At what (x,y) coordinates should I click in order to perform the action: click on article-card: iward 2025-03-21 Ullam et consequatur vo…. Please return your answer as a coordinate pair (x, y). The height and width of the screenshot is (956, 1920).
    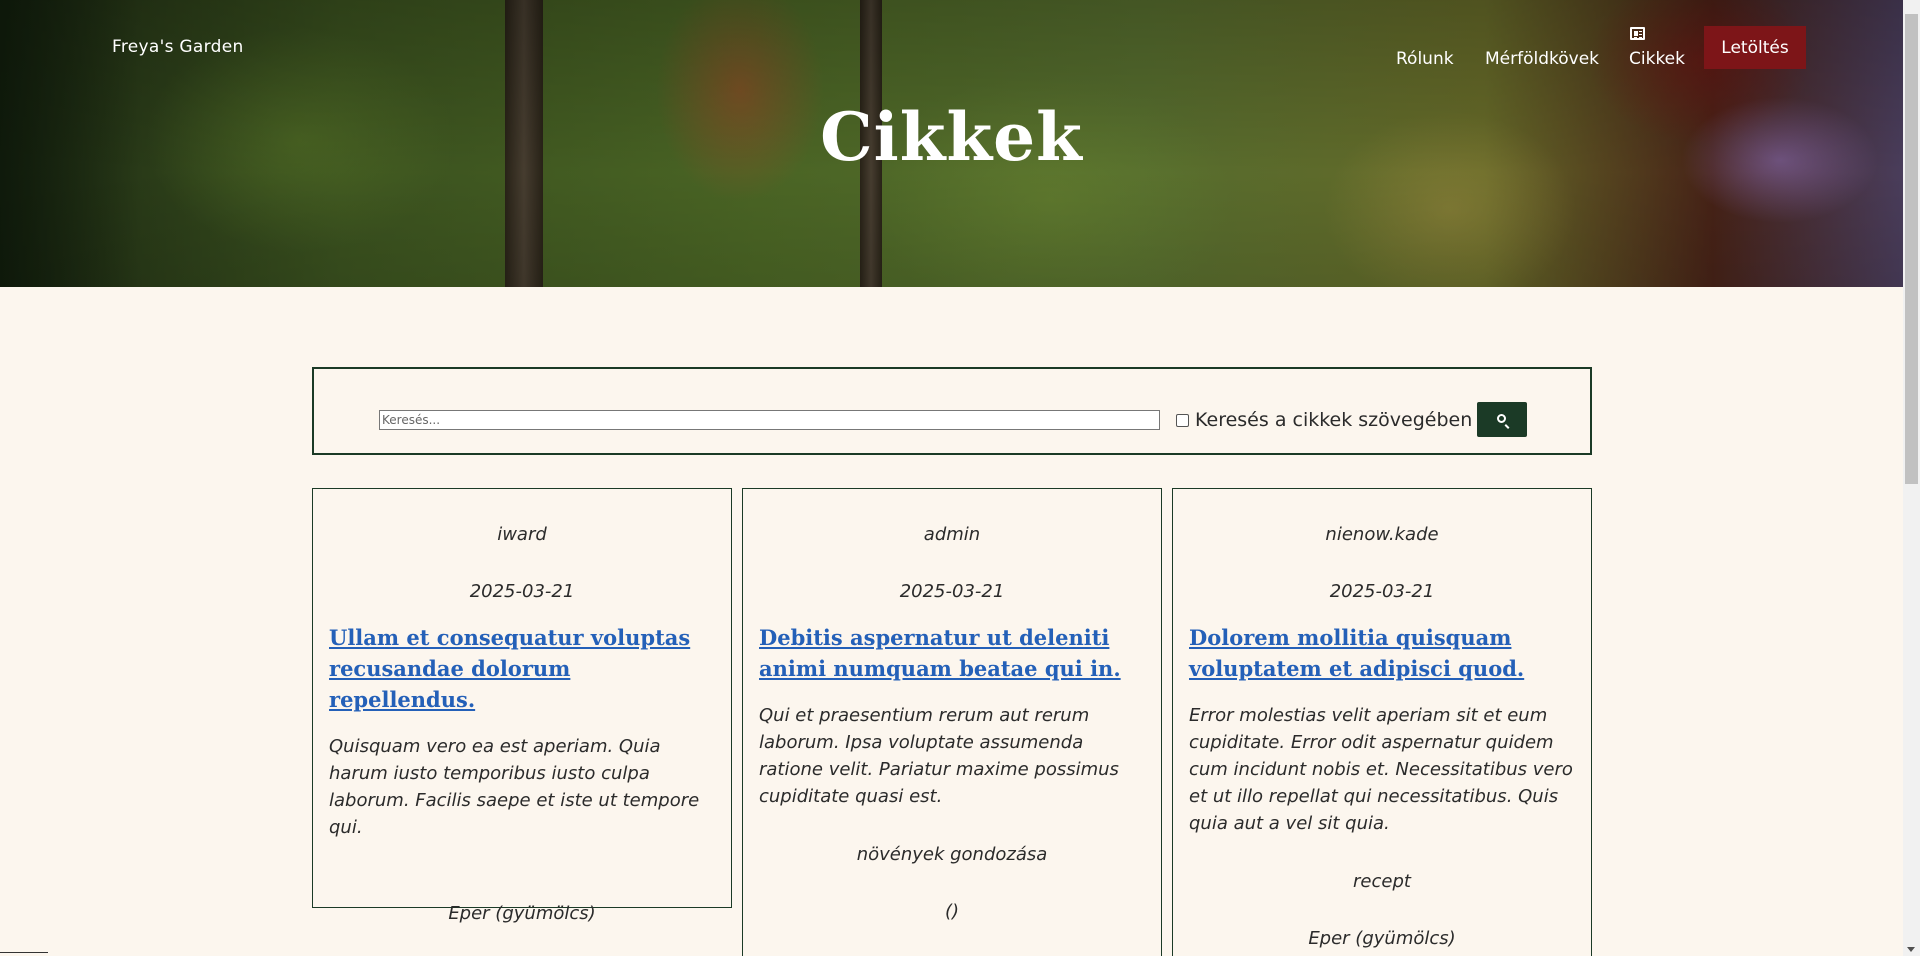
    Looking at the image, I should click on (522, 706).